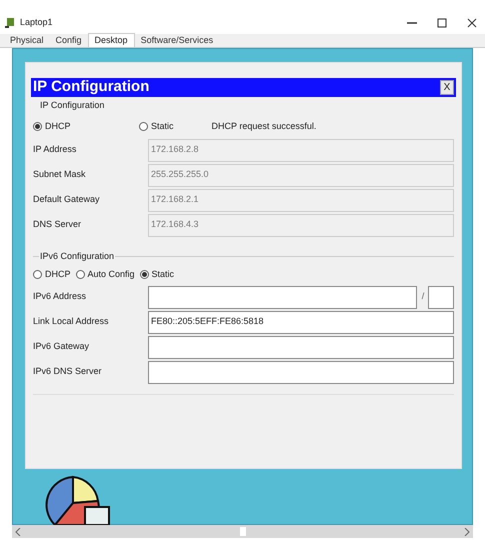 The width and height of the screenshot is (485, 543). Describe the element at coordinates (61, 347) in the screenshot. I see `field-label: IPv6 Gateway` at that location.